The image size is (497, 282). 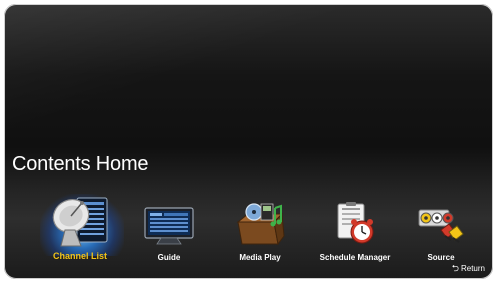 I want to click on schedule-clock-icon, so click(x=355, y=223).